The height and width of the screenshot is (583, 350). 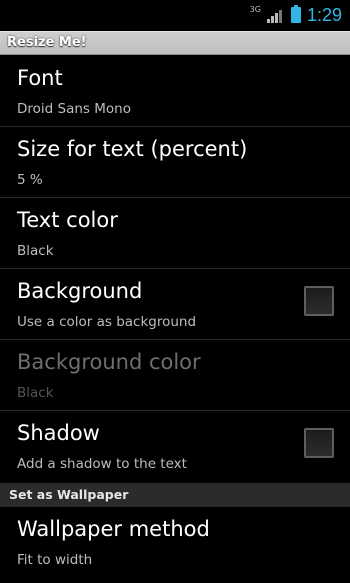 I want to click on pref-wallpaper-method: Wallpaper method Fit to width, so click(x=175, y=545).